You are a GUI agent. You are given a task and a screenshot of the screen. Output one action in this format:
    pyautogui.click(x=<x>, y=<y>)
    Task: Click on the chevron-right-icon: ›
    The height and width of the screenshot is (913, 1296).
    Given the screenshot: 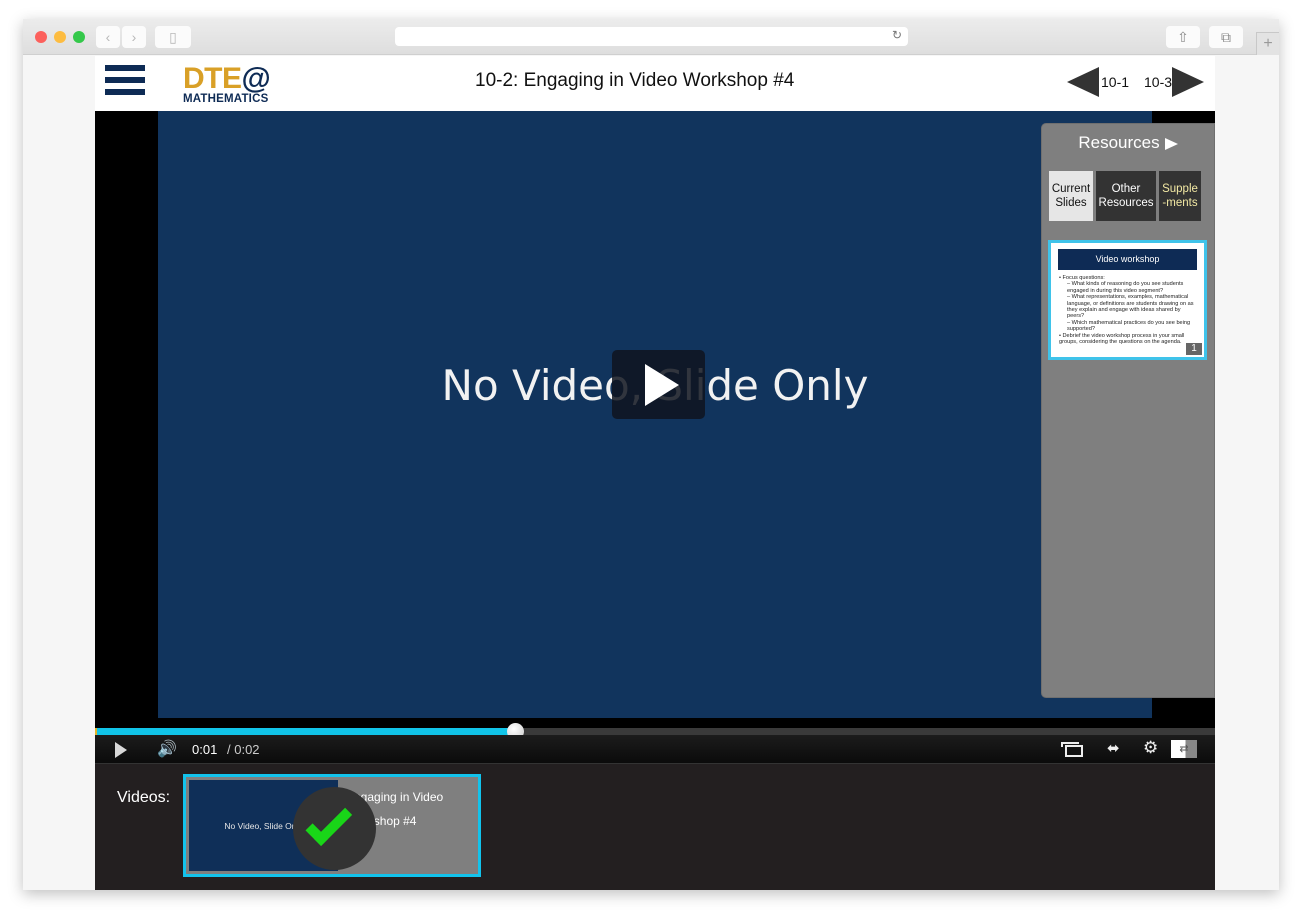 What is the action you would take?
    pyautogui.click(x=134, y=37)
    